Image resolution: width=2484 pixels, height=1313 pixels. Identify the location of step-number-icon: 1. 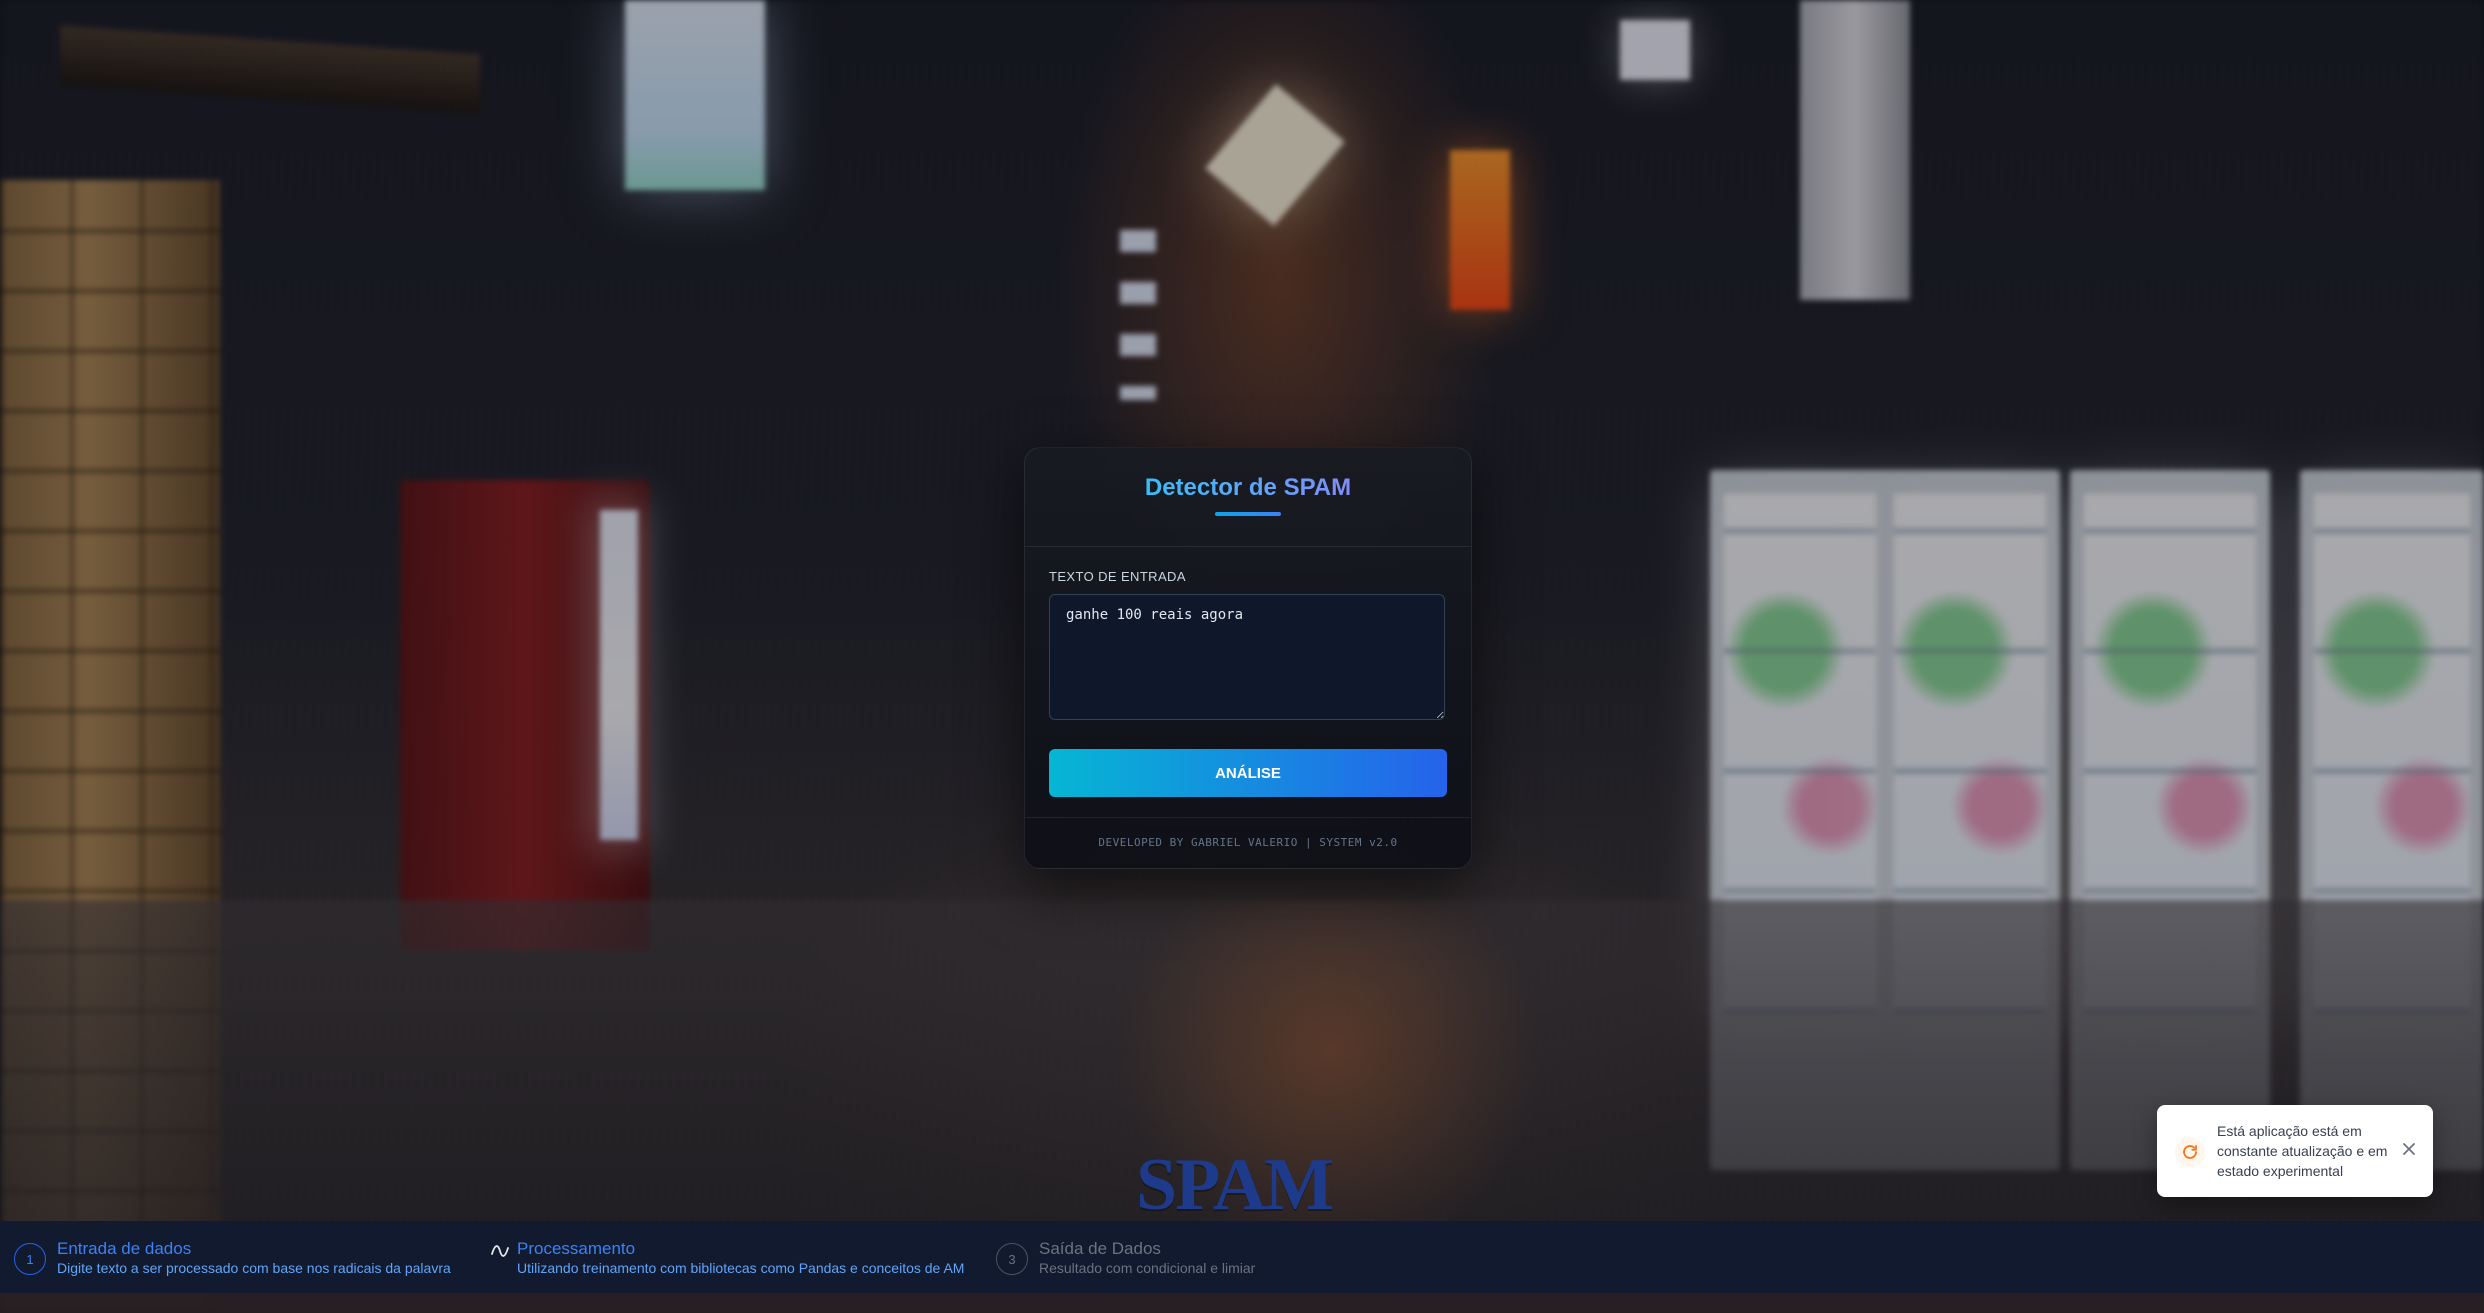
(30, 1259).